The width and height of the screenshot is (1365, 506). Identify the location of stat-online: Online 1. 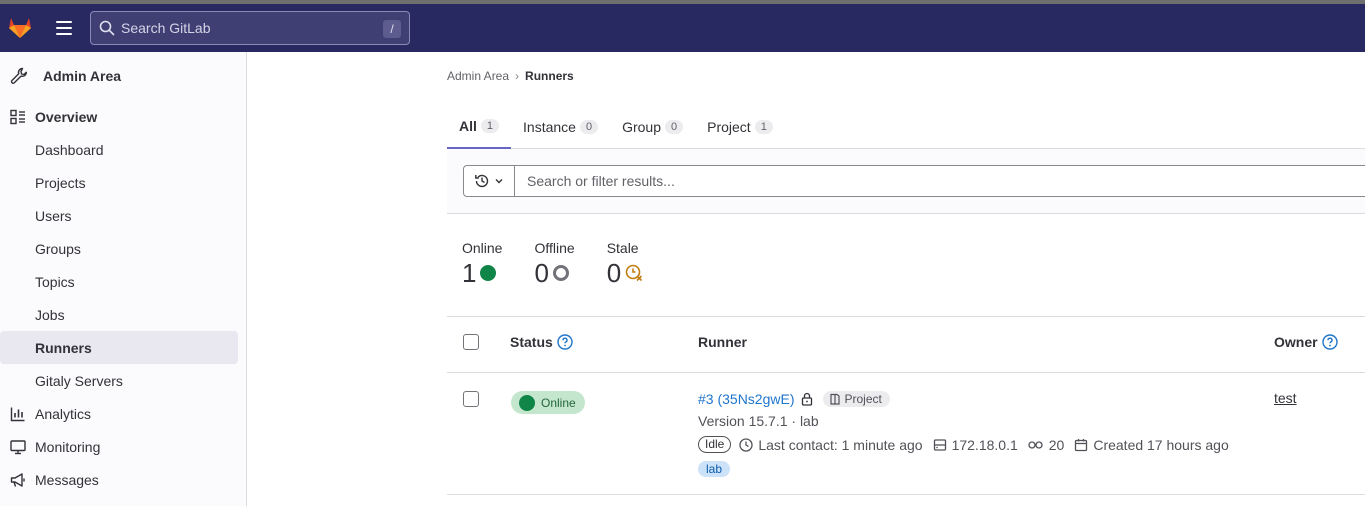
(482, 264).